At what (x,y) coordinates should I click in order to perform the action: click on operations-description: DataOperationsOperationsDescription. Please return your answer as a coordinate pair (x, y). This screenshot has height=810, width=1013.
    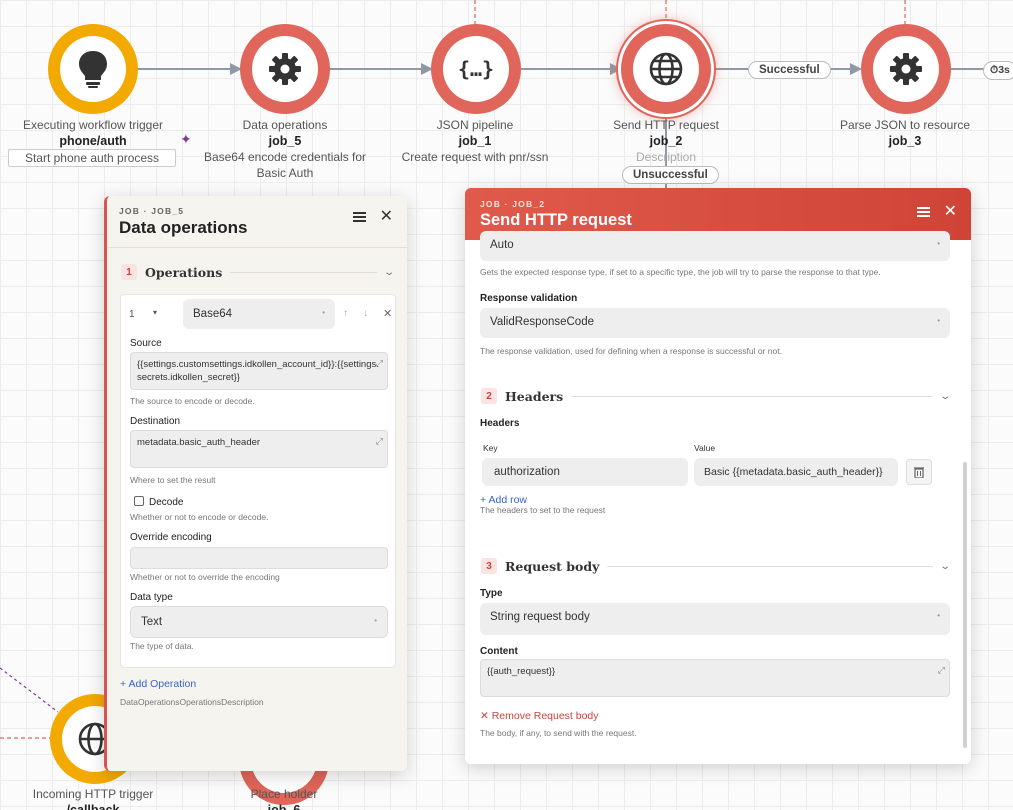
    Looking at the image, I should click on (192, 702).